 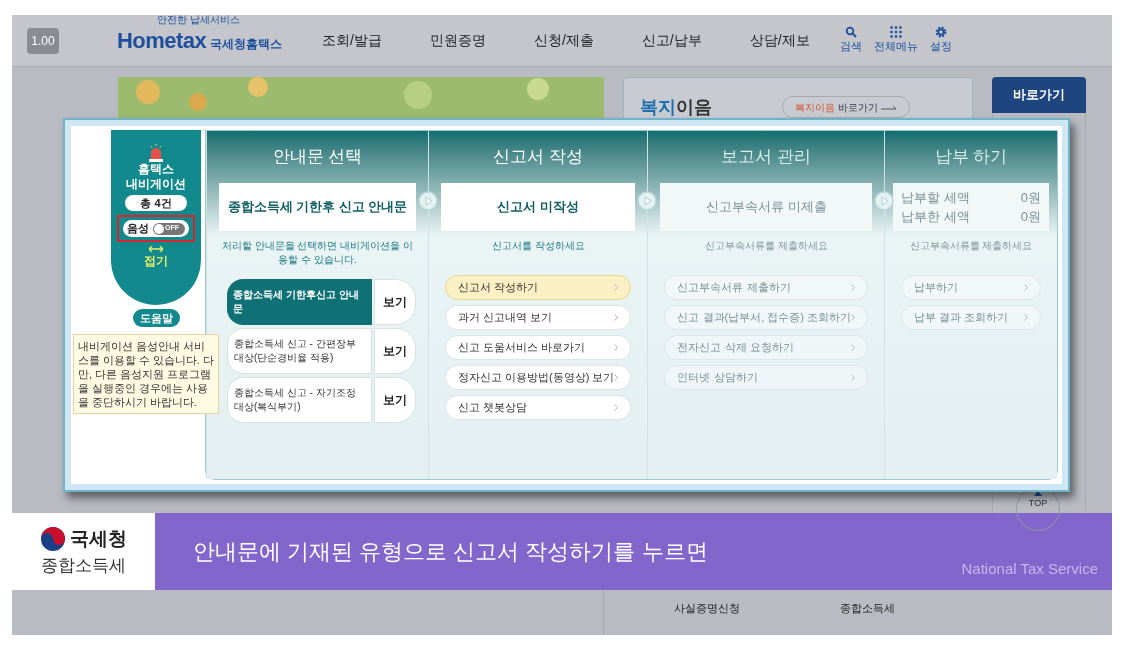 What do you see at coordinates (299, 351) in the screenshot?
I see `notice-item: 종합소득세 신고 - 간편장부 대상(단순경비율 적용)` at bounding box center [299, 351].